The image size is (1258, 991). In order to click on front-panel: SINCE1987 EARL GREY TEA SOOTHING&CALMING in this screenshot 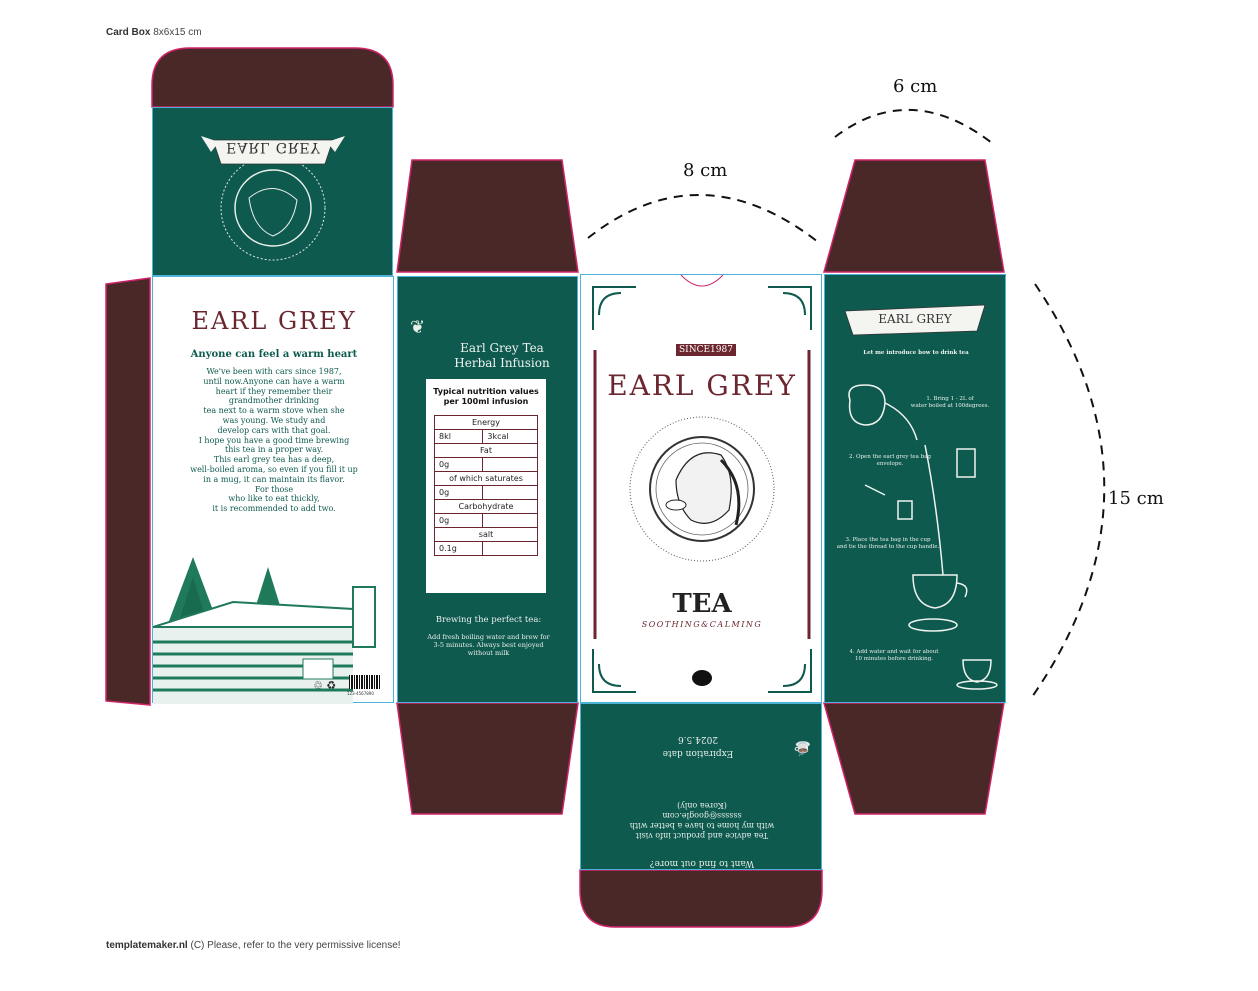, I will do `click(701, 488)`.